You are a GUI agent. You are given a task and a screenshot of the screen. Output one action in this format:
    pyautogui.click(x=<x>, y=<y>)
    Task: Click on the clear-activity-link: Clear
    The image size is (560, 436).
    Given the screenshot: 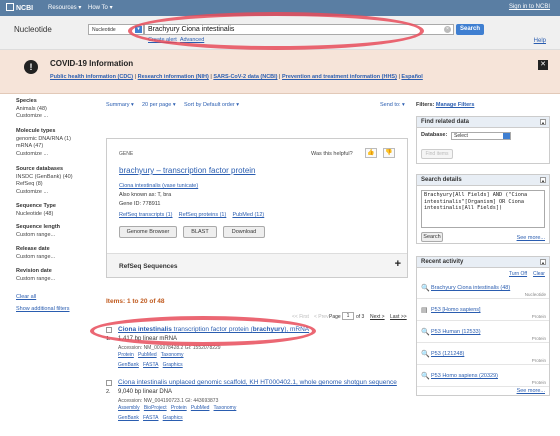 What is the action you would take?
    pyautogui.click(x=539, y=274)
    